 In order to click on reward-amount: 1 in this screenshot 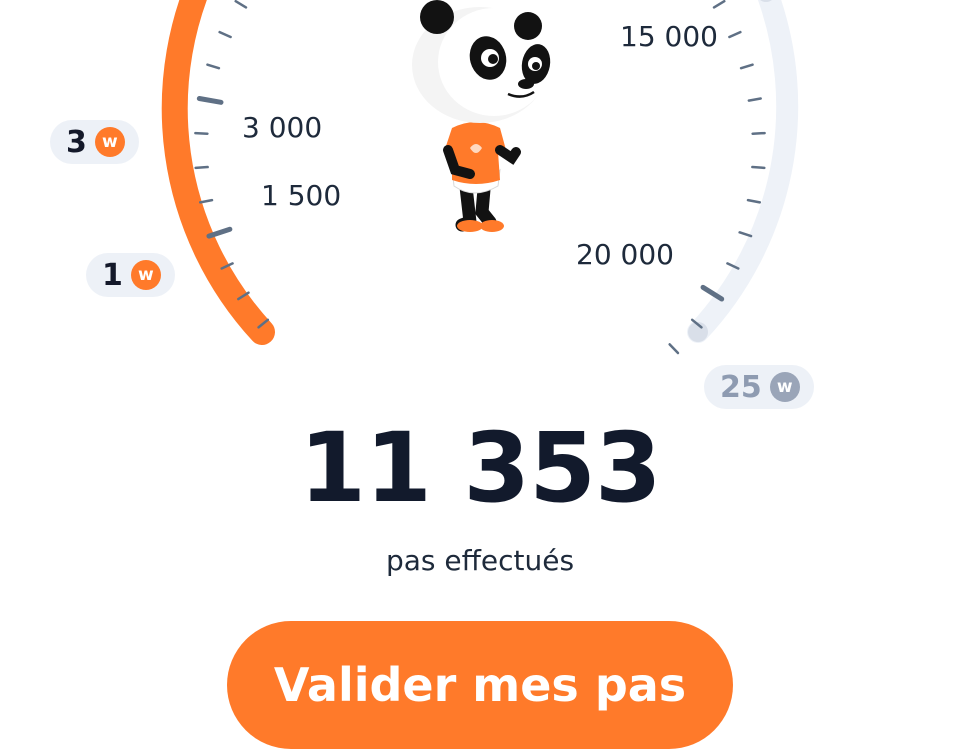, I will do `click(112, 275)`.